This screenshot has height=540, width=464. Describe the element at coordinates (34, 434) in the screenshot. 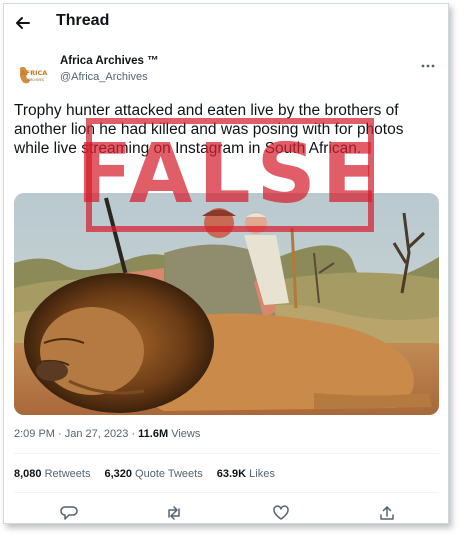

I see `tweet-time: 2:09 PM` at that location.